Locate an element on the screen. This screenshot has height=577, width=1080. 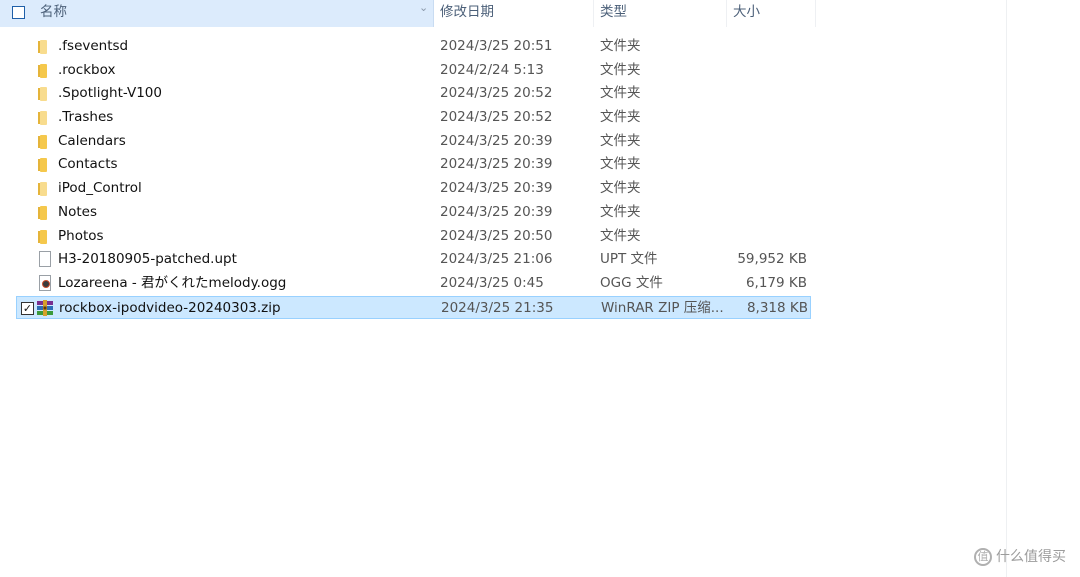
file-row: .Trashes 2024/3/25 20:52 文件夹 is located at coordinates (406, 118).